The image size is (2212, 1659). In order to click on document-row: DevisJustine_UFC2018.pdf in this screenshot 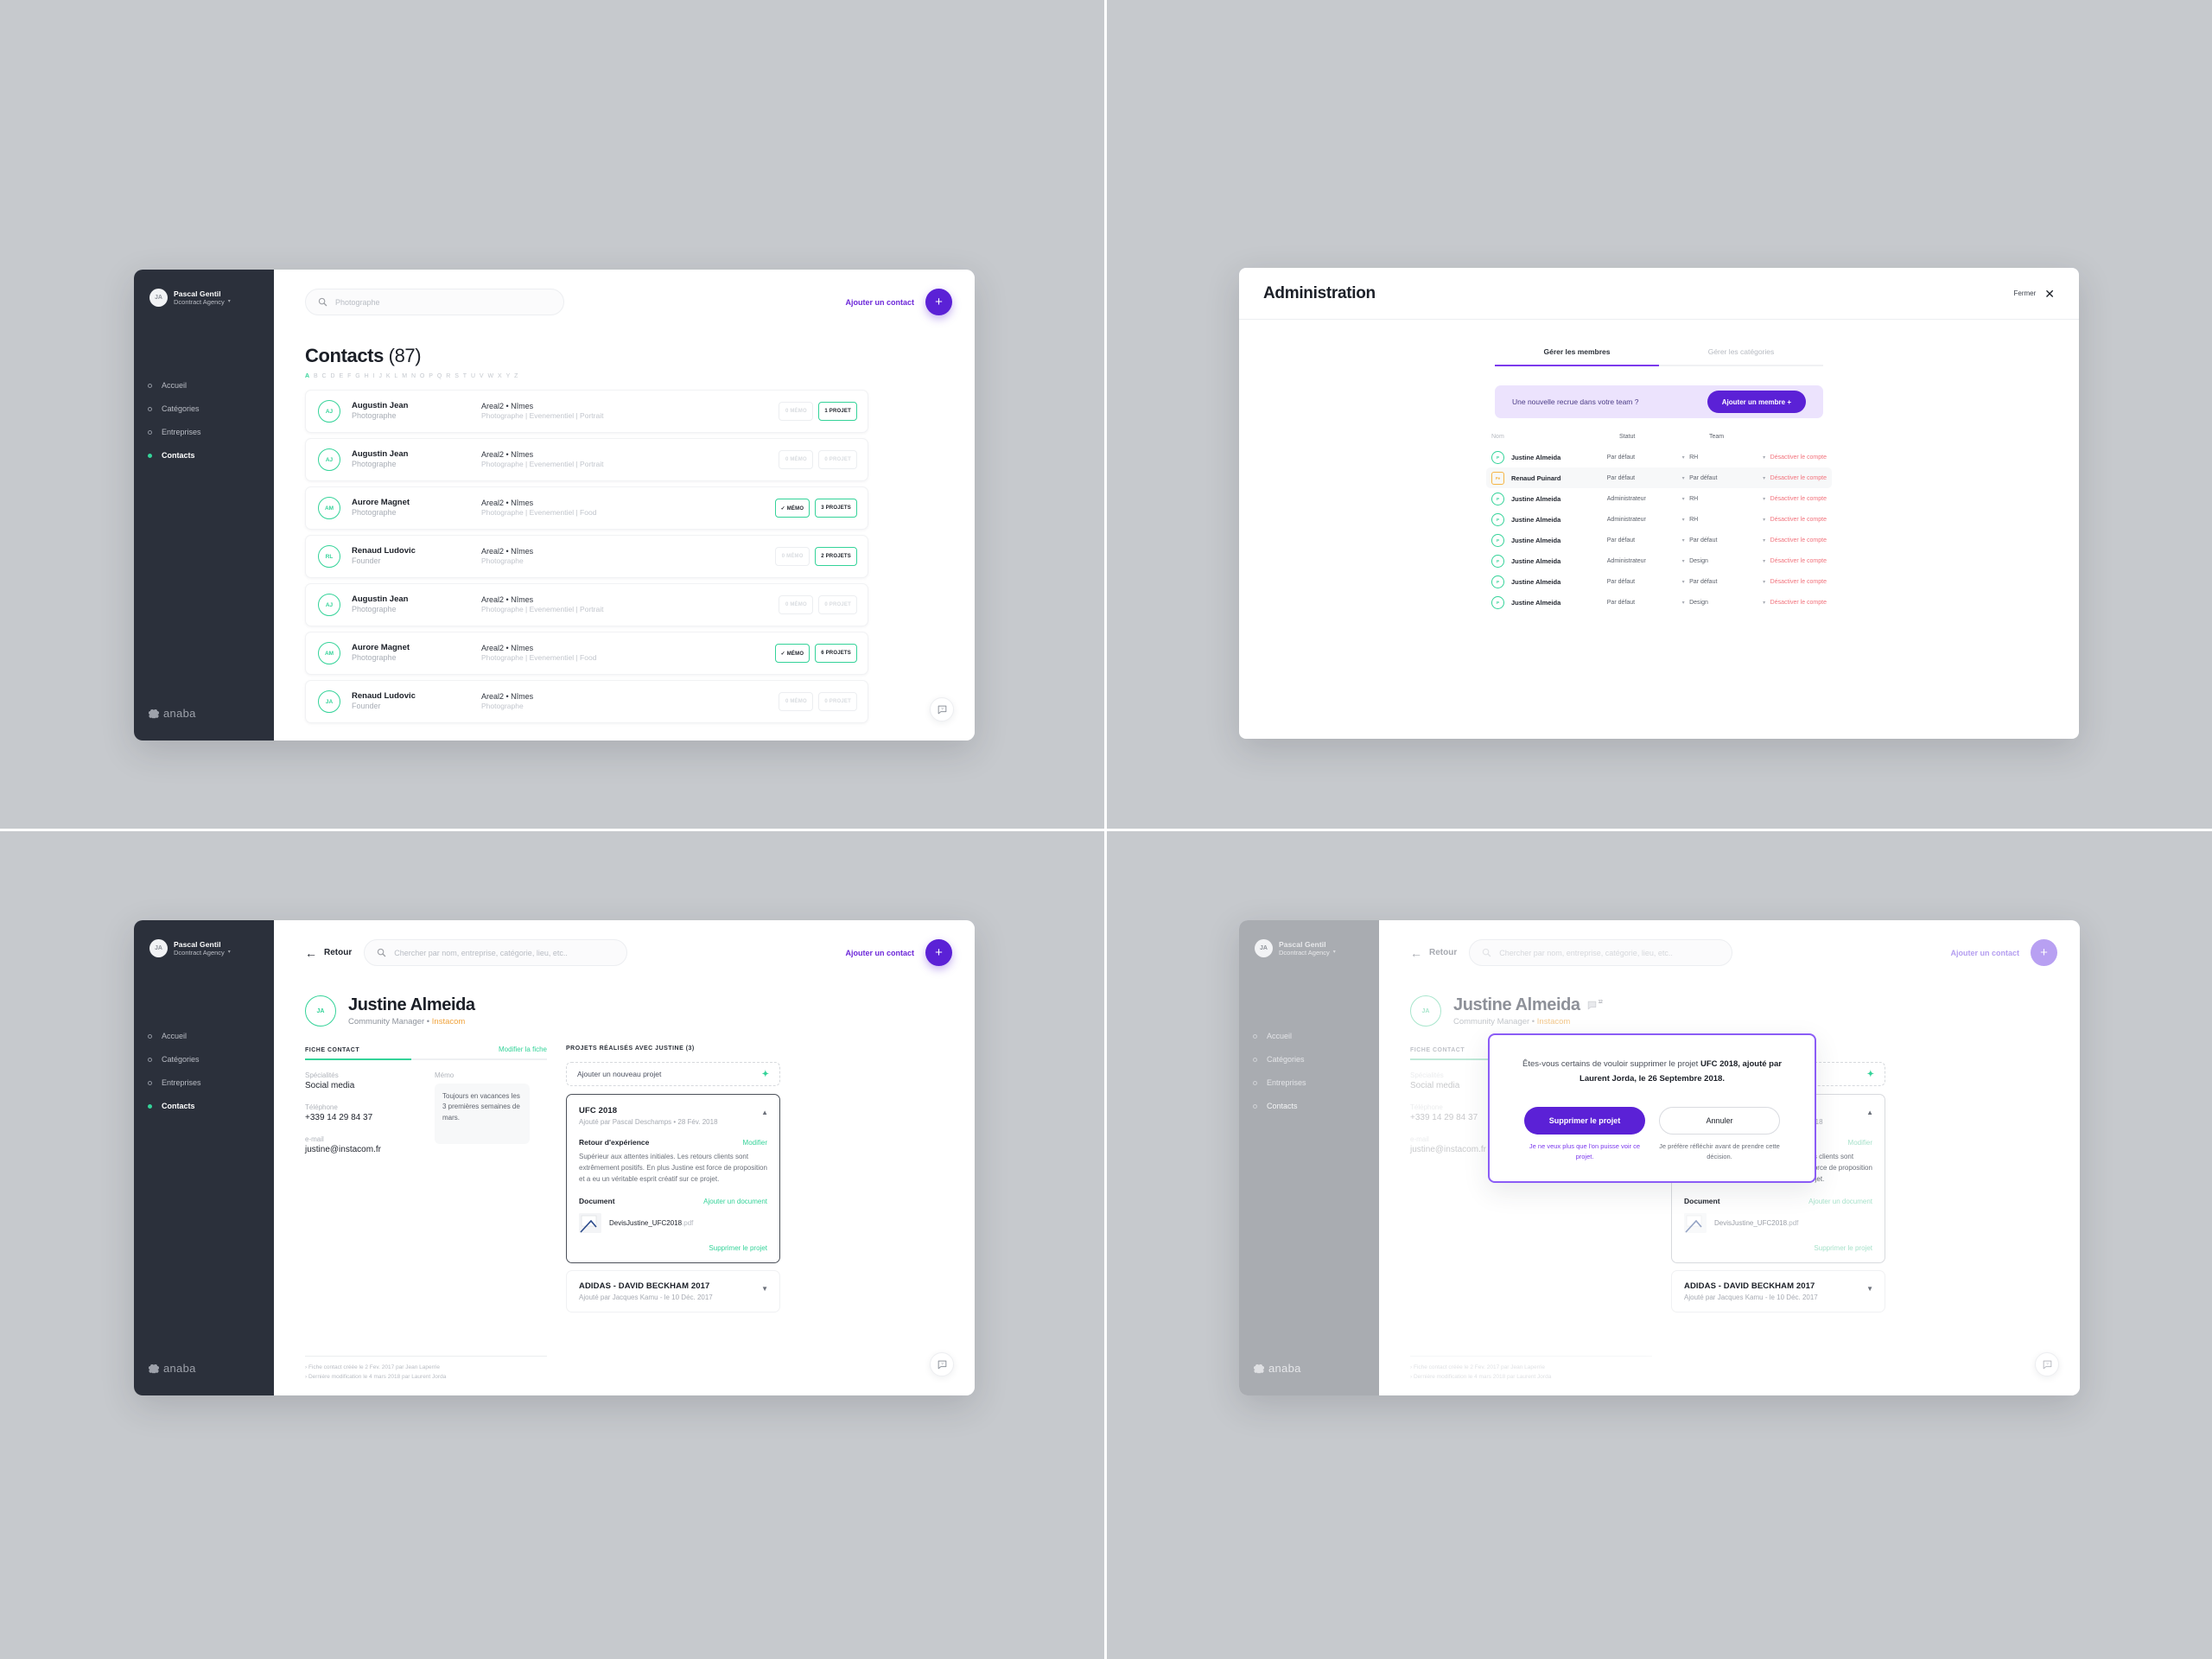, I will do `click(673, 1223)`.